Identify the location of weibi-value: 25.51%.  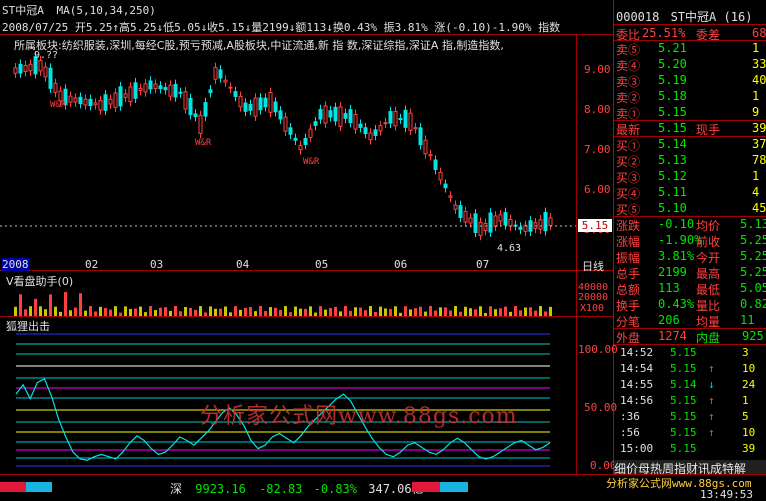
(664, 33).